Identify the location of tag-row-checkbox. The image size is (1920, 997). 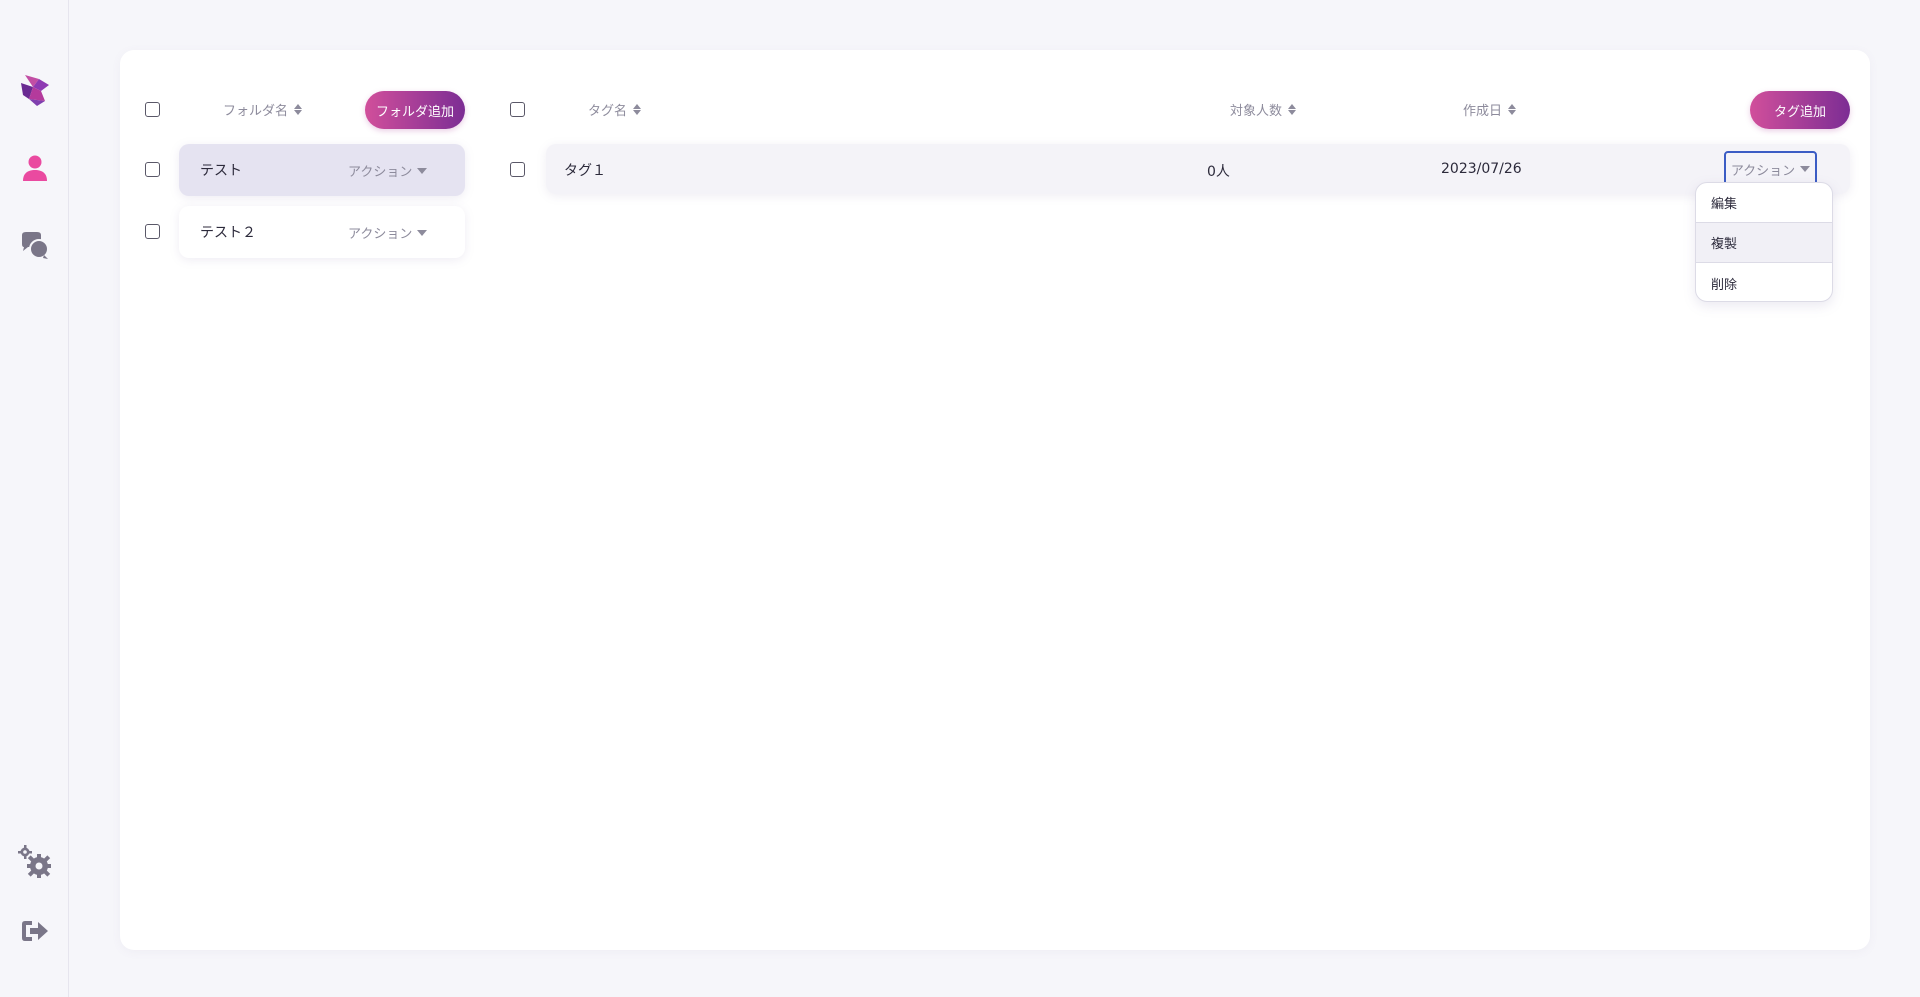
(517, 169).